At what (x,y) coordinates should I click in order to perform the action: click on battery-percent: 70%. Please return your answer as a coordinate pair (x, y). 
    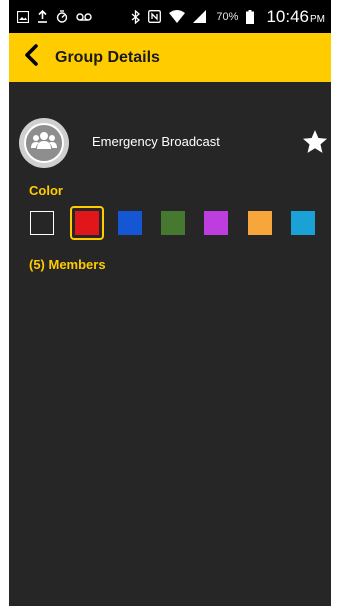
    Looking at the image, I should click on (227, 16).